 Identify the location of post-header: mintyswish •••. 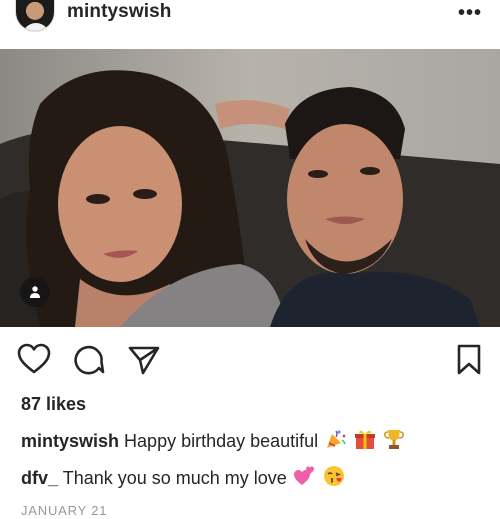
(250, 19).